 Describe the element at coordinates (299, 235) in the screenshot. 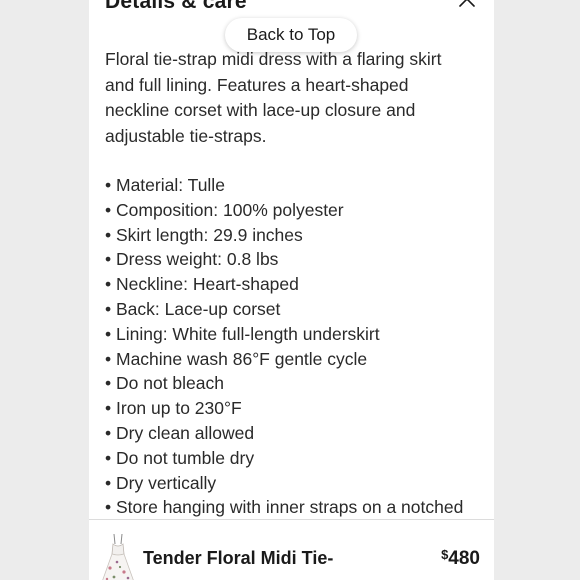

I see `feature-item-skirt-length: Skirt length: 29.9 inches` at that location.